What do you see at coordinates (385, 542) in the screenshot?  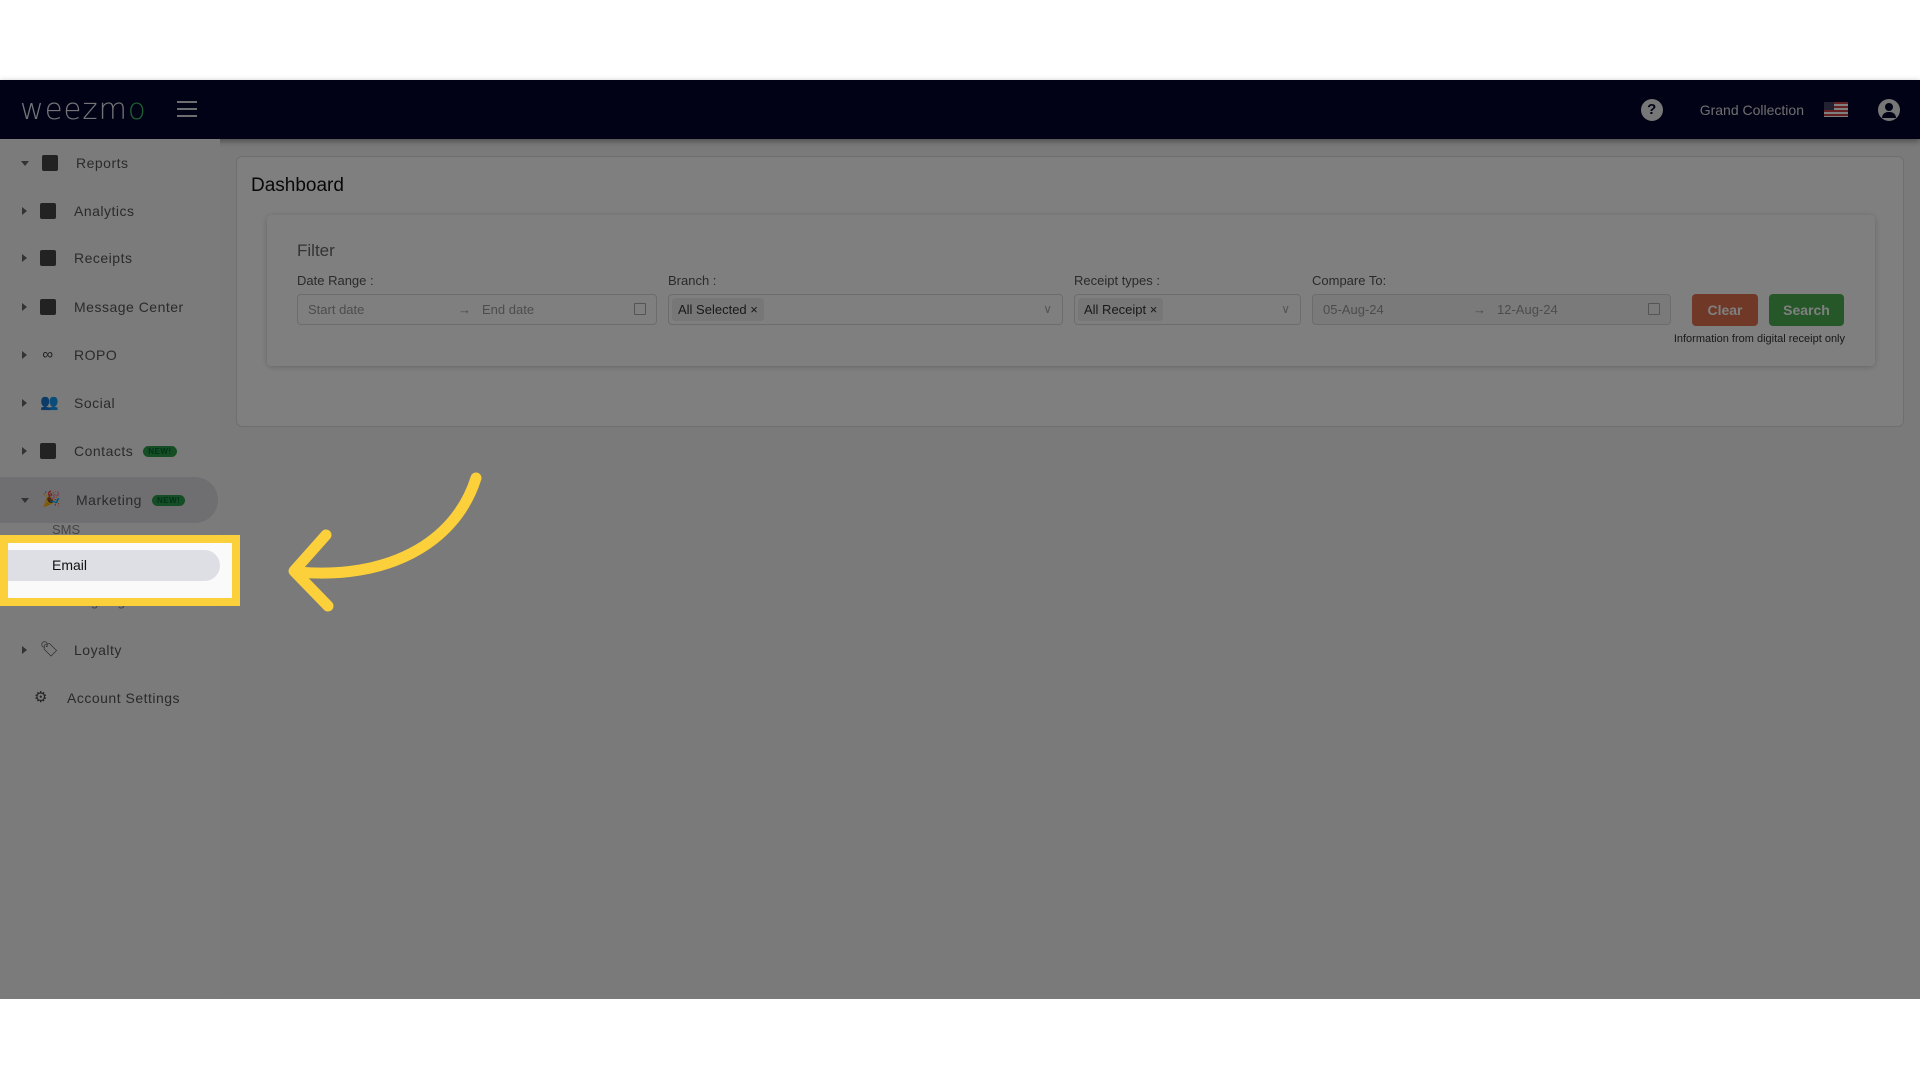 I see `pointer-arrow-icon` at bounding box center [385, 542].